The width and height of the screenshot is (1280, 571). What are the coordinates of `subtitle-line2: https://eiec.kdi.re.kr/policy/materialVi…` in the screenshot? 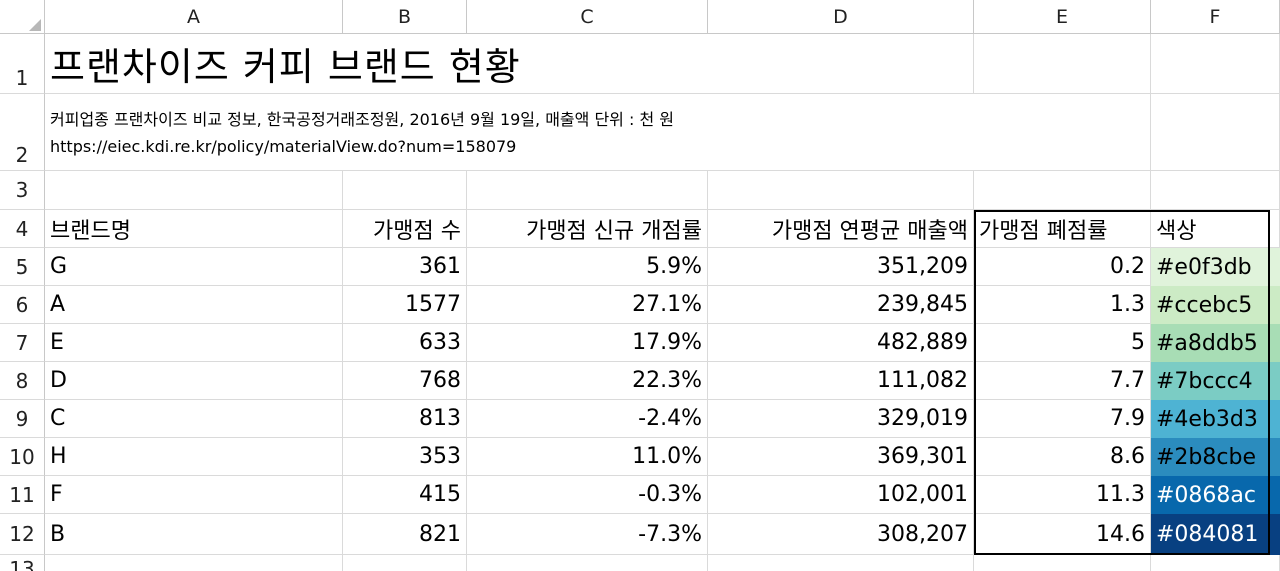 It's located at (283, 146).